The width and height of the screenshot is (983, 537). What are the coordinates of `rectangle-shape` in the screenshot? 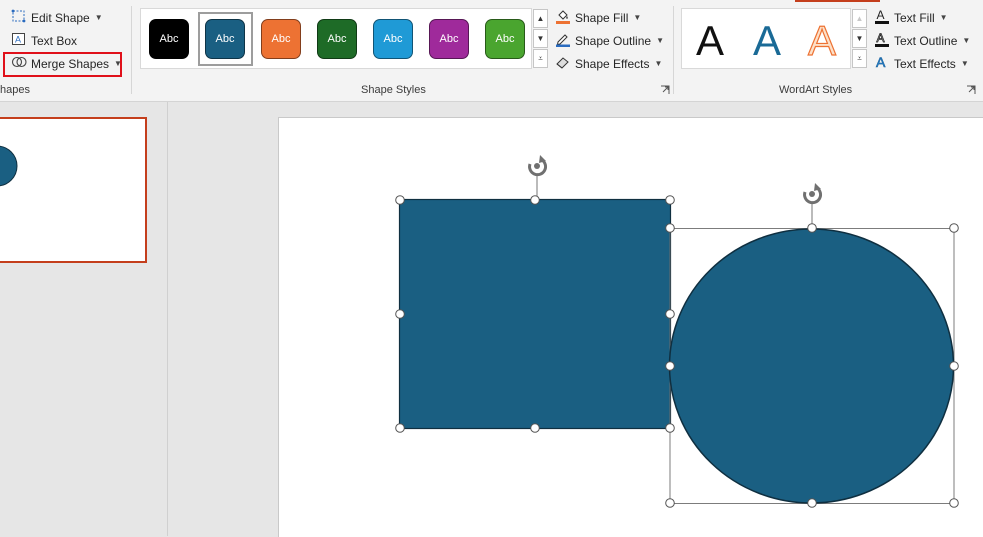 It's located at (535, 314).